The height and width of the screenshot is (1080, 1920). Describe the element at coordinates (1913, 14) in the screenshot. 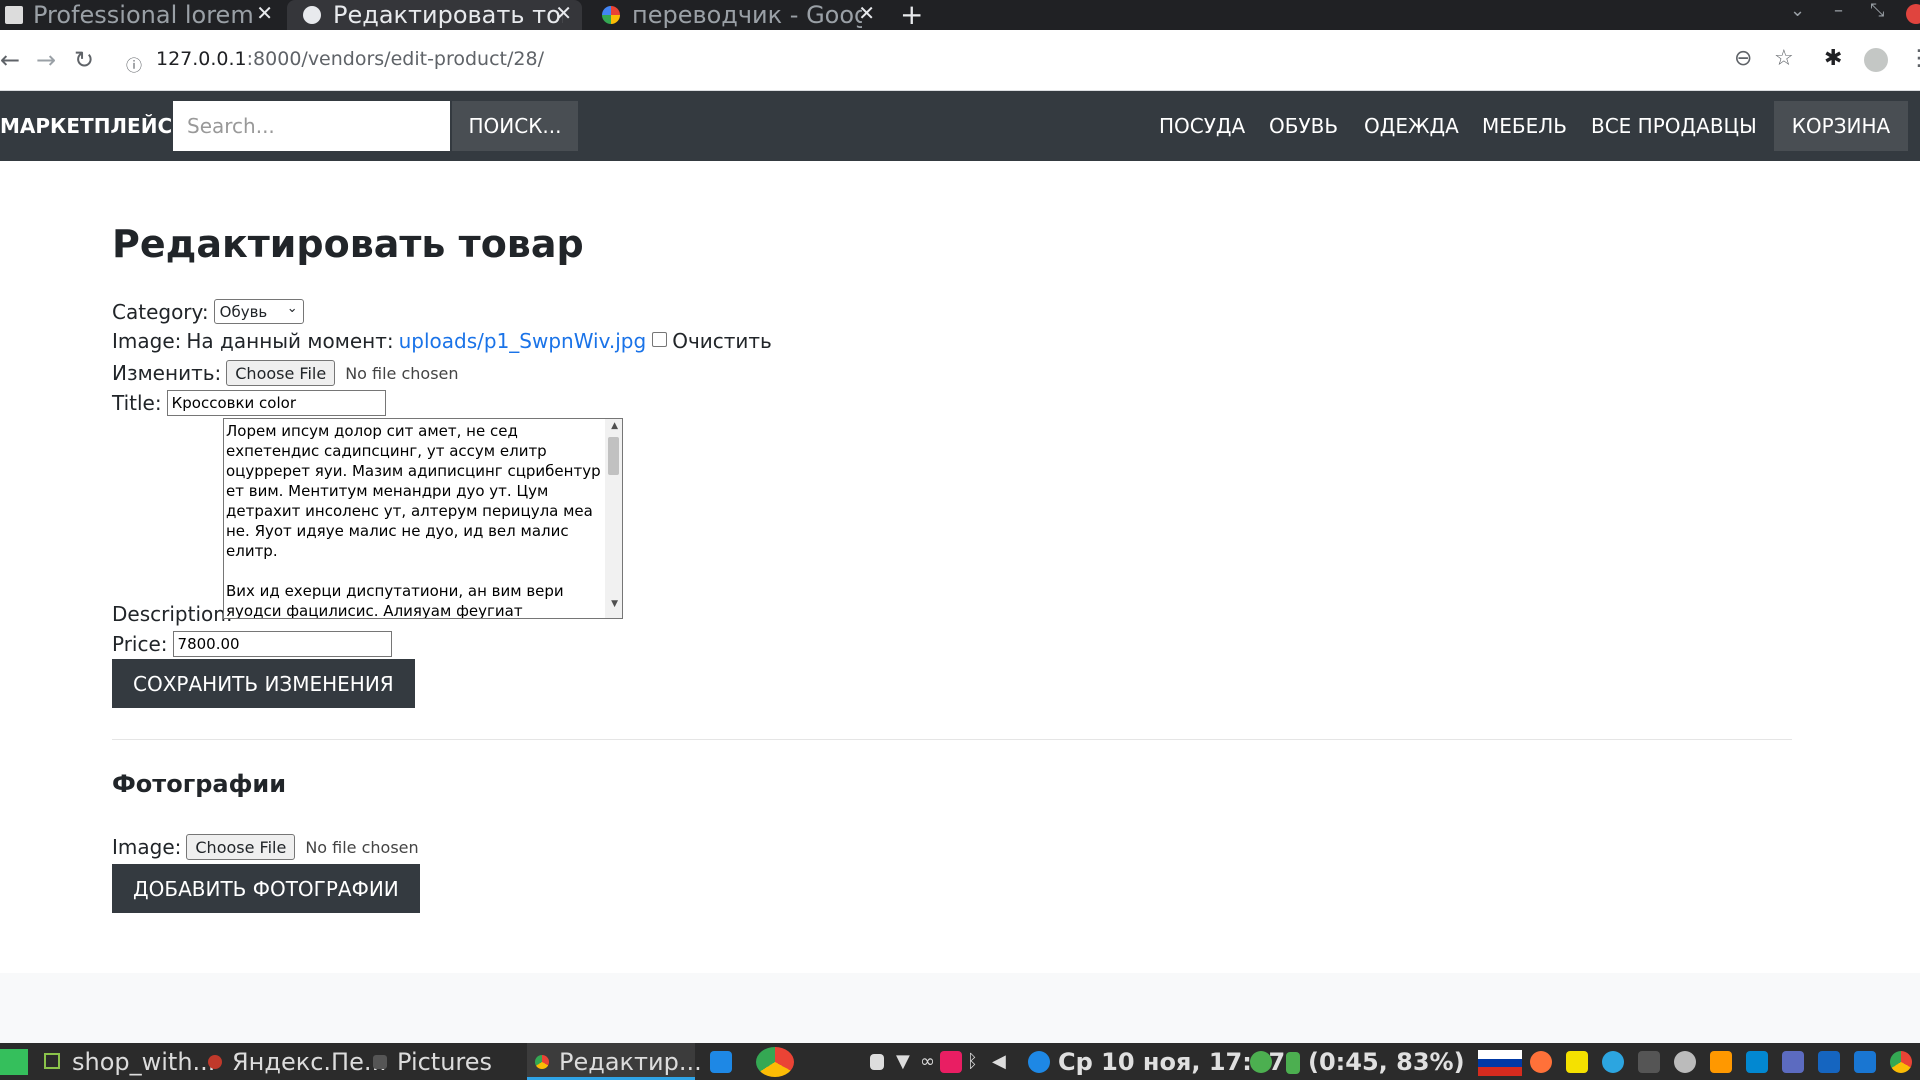

I see `close-window-icon` at that location.